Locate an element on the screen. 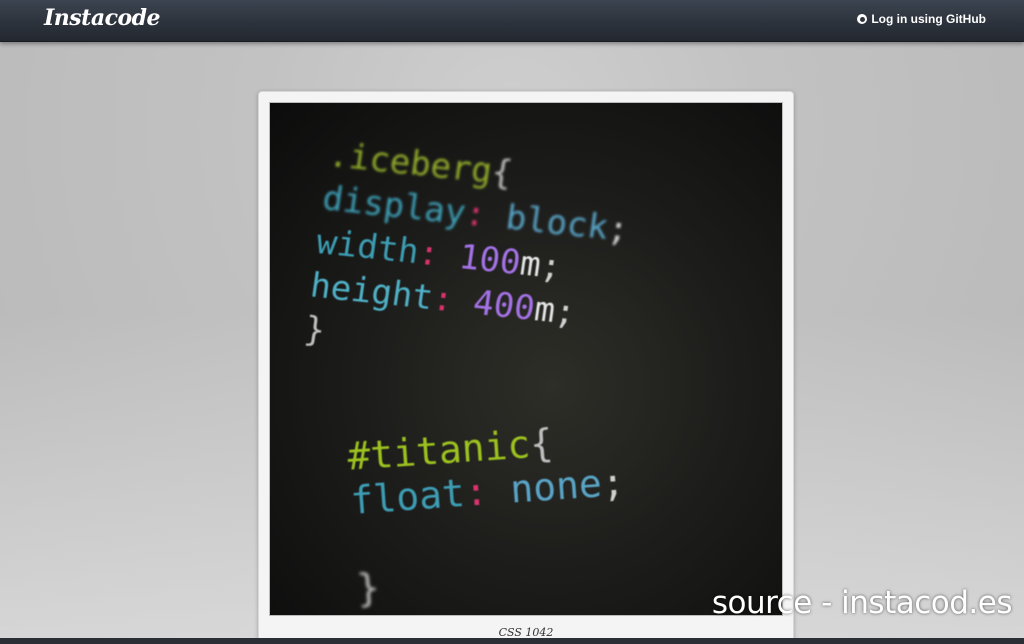  login-label: Log in using GitHub is located at coordinates (928, 19).